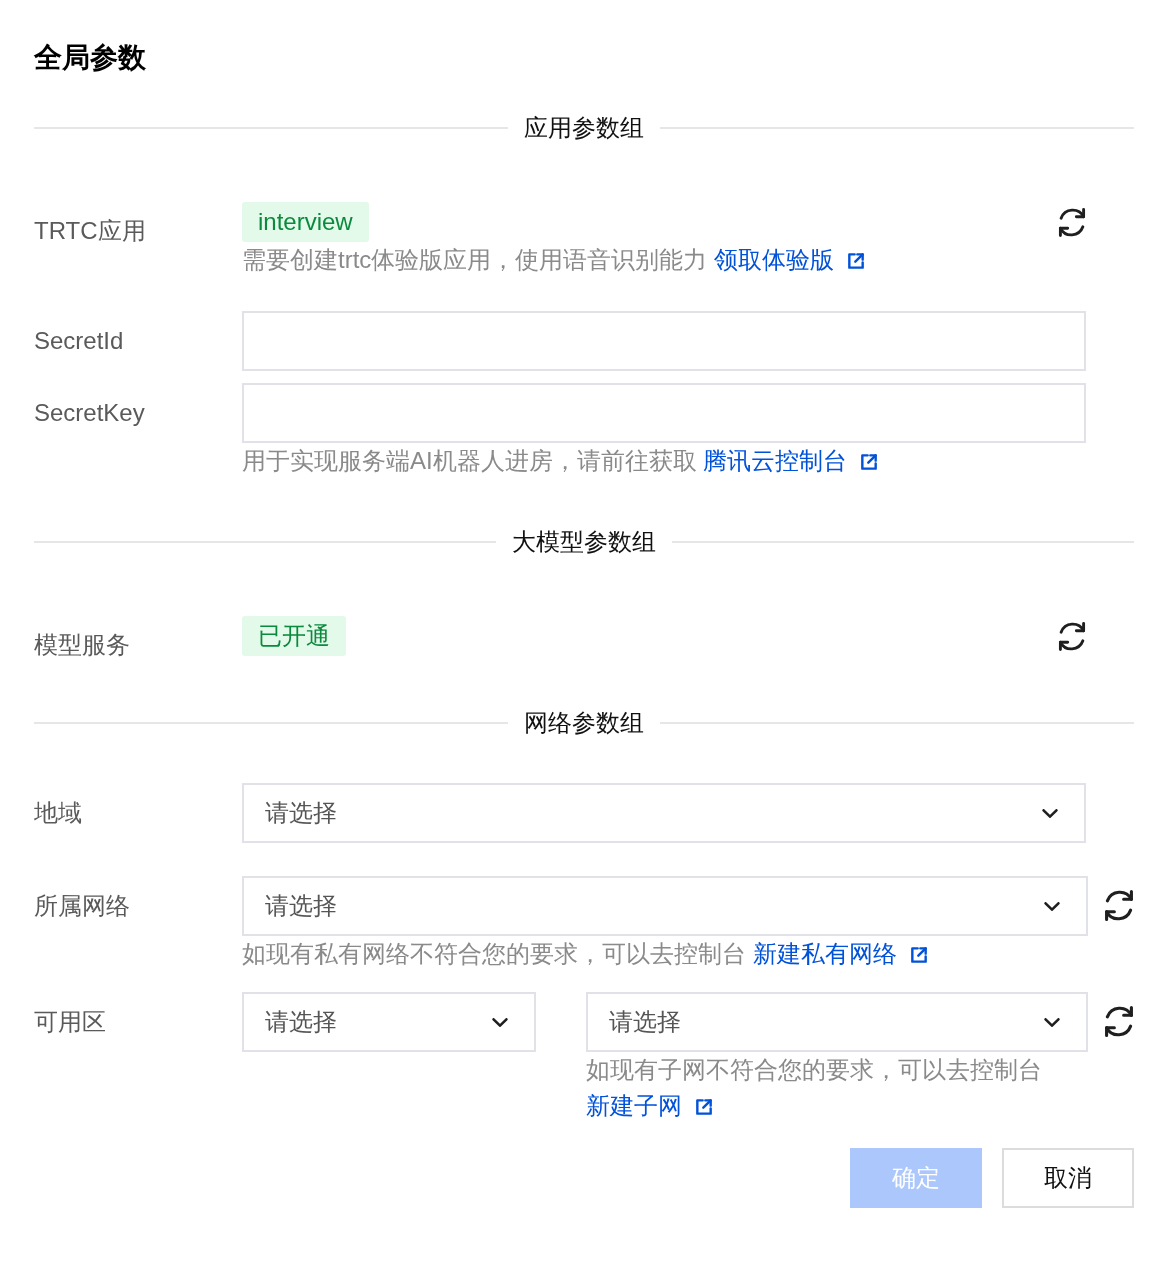 This screenshot has height=1270, width=1170. I want to click on section-title: 网络参数组, so click(584, 723).